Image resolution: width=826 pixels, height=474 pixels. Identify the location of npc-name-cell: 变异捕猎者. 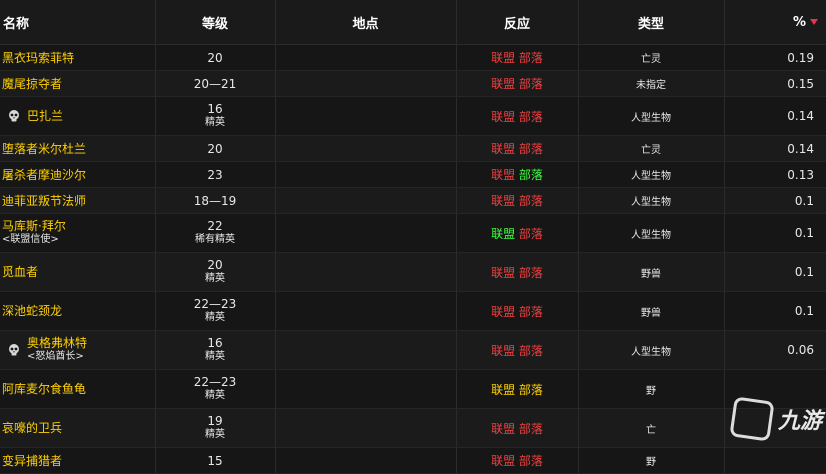
(78, 460).